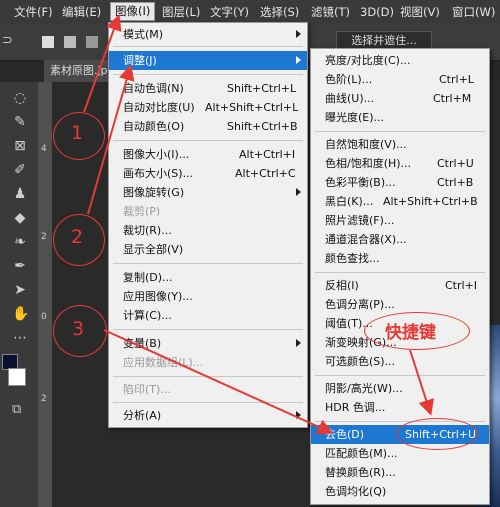 This screenshot has width=500, height=507. What do you see at coordinates (48, 42) in the screenshot?
I see `new-selection-icon` at bounding box center [48, 42].